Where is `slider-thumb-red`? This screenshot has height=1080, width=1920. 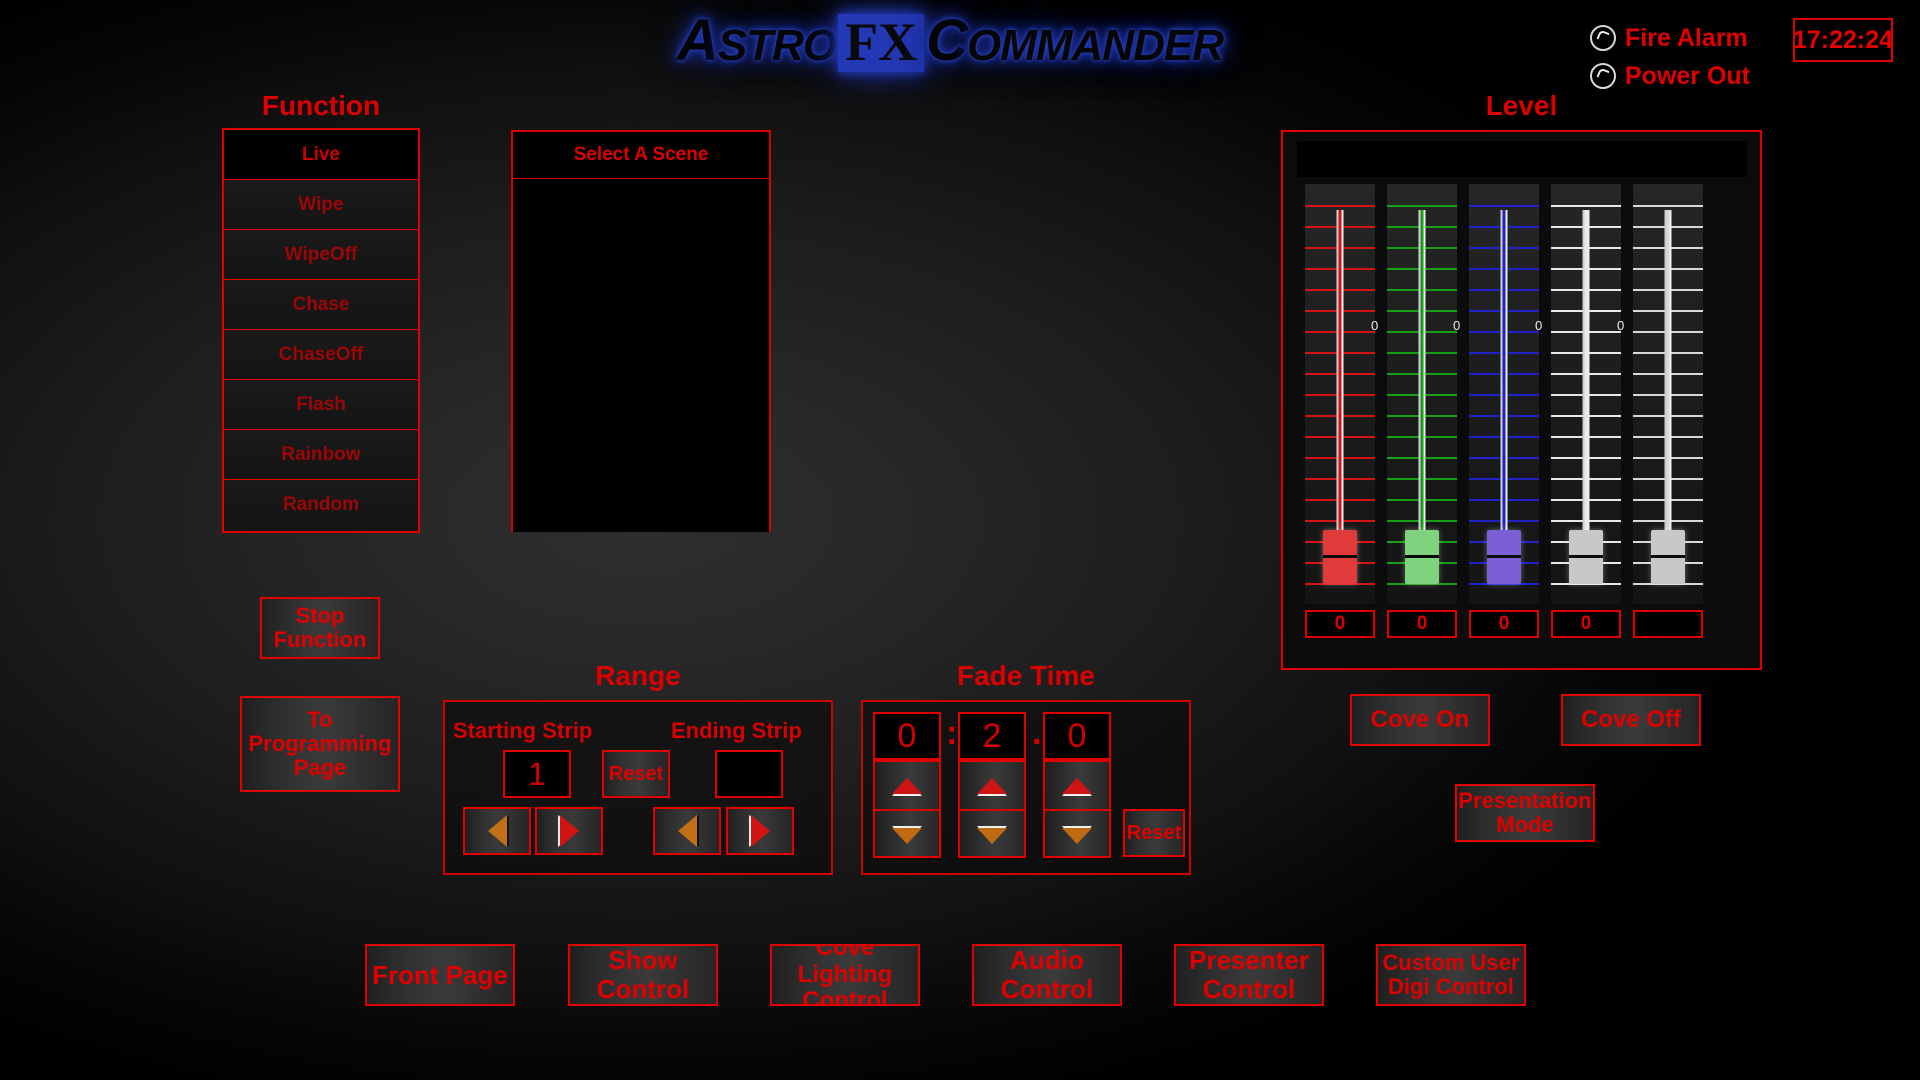
slider-thumb-red is located at coordinates (1340, 557).